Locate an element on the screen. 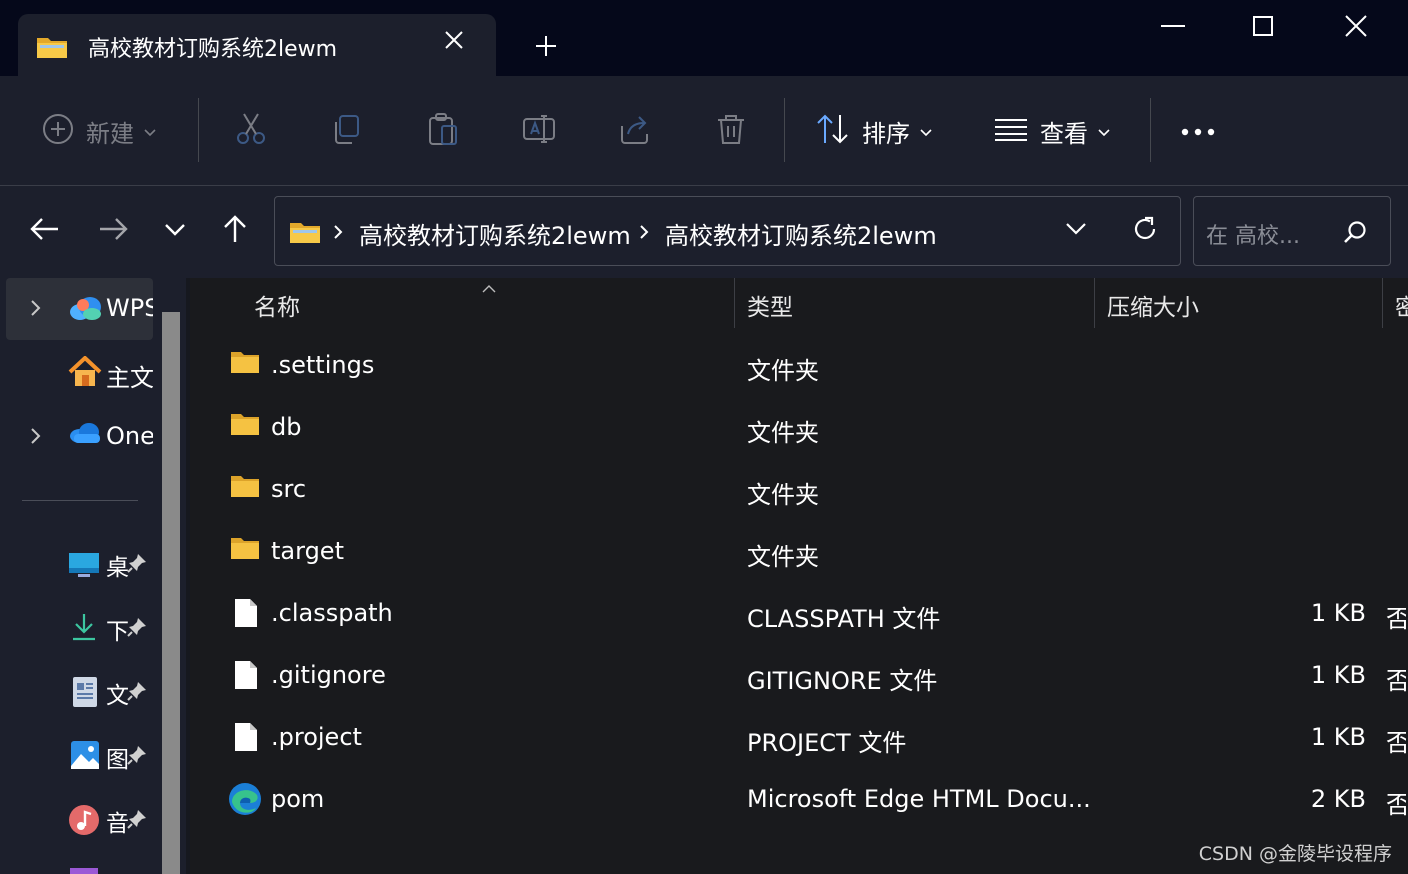  music-icon is located at coordinates (84, 822).